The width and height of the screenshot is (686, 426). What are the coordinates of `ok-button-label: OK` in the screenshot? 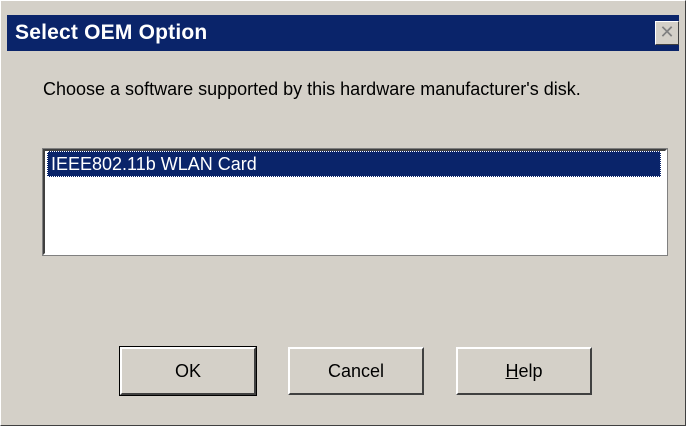 It's located at (187, 371).